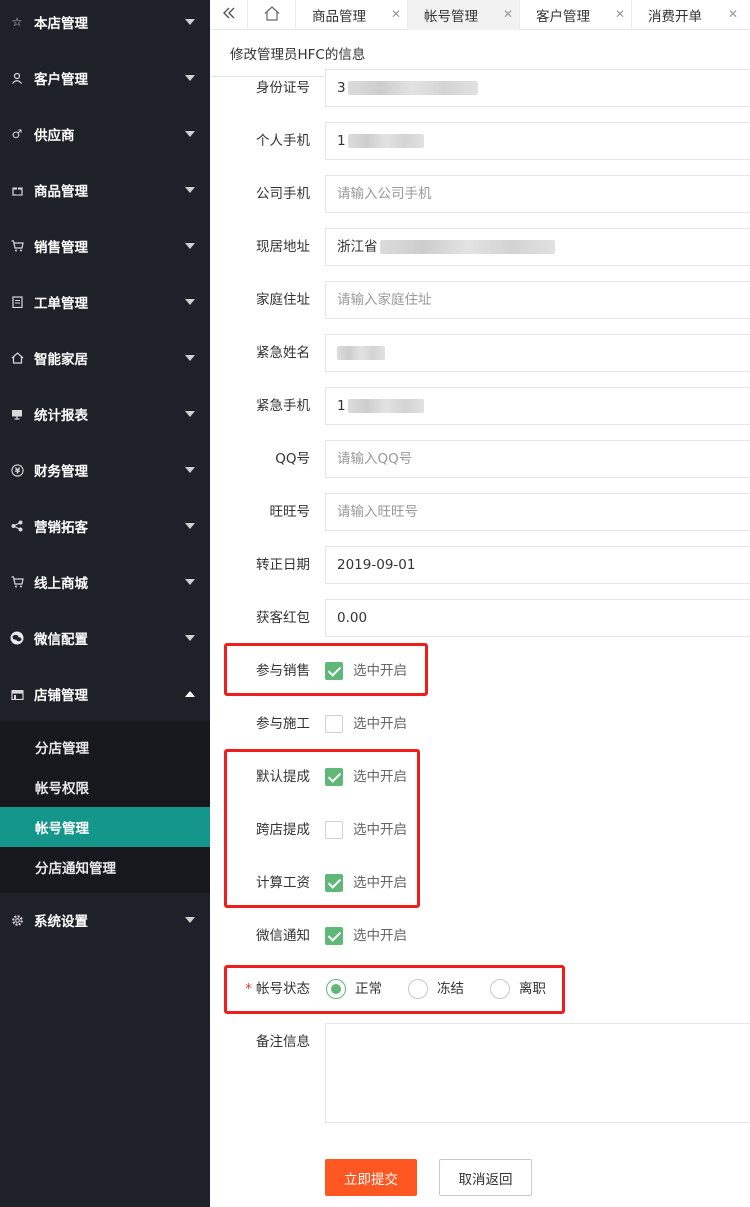 The width and height of the screenshot is (750, 1207). I want to click on wechat-notify-checkbox, so click(334, 936).